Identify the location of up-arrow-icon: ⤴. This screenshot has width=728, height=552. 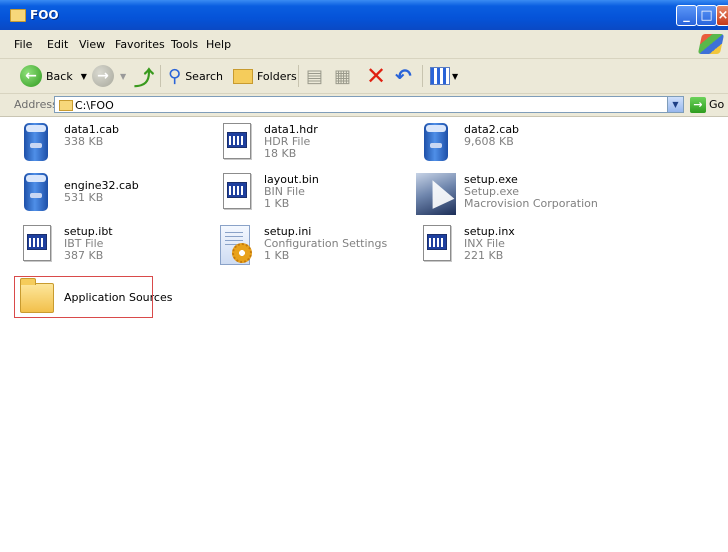
(144, 77).